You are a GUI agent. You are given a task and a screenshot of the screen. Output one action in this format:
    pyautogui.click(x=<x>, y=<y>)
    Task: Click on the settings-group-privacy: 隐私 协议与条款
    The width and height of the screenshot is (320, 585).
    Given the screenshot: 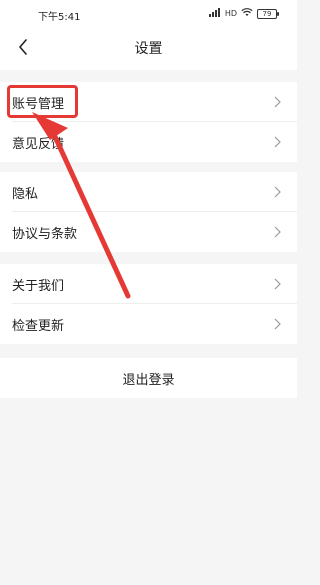 What is the action you would take?
    pyautogui.click(x=148, y=212)
    